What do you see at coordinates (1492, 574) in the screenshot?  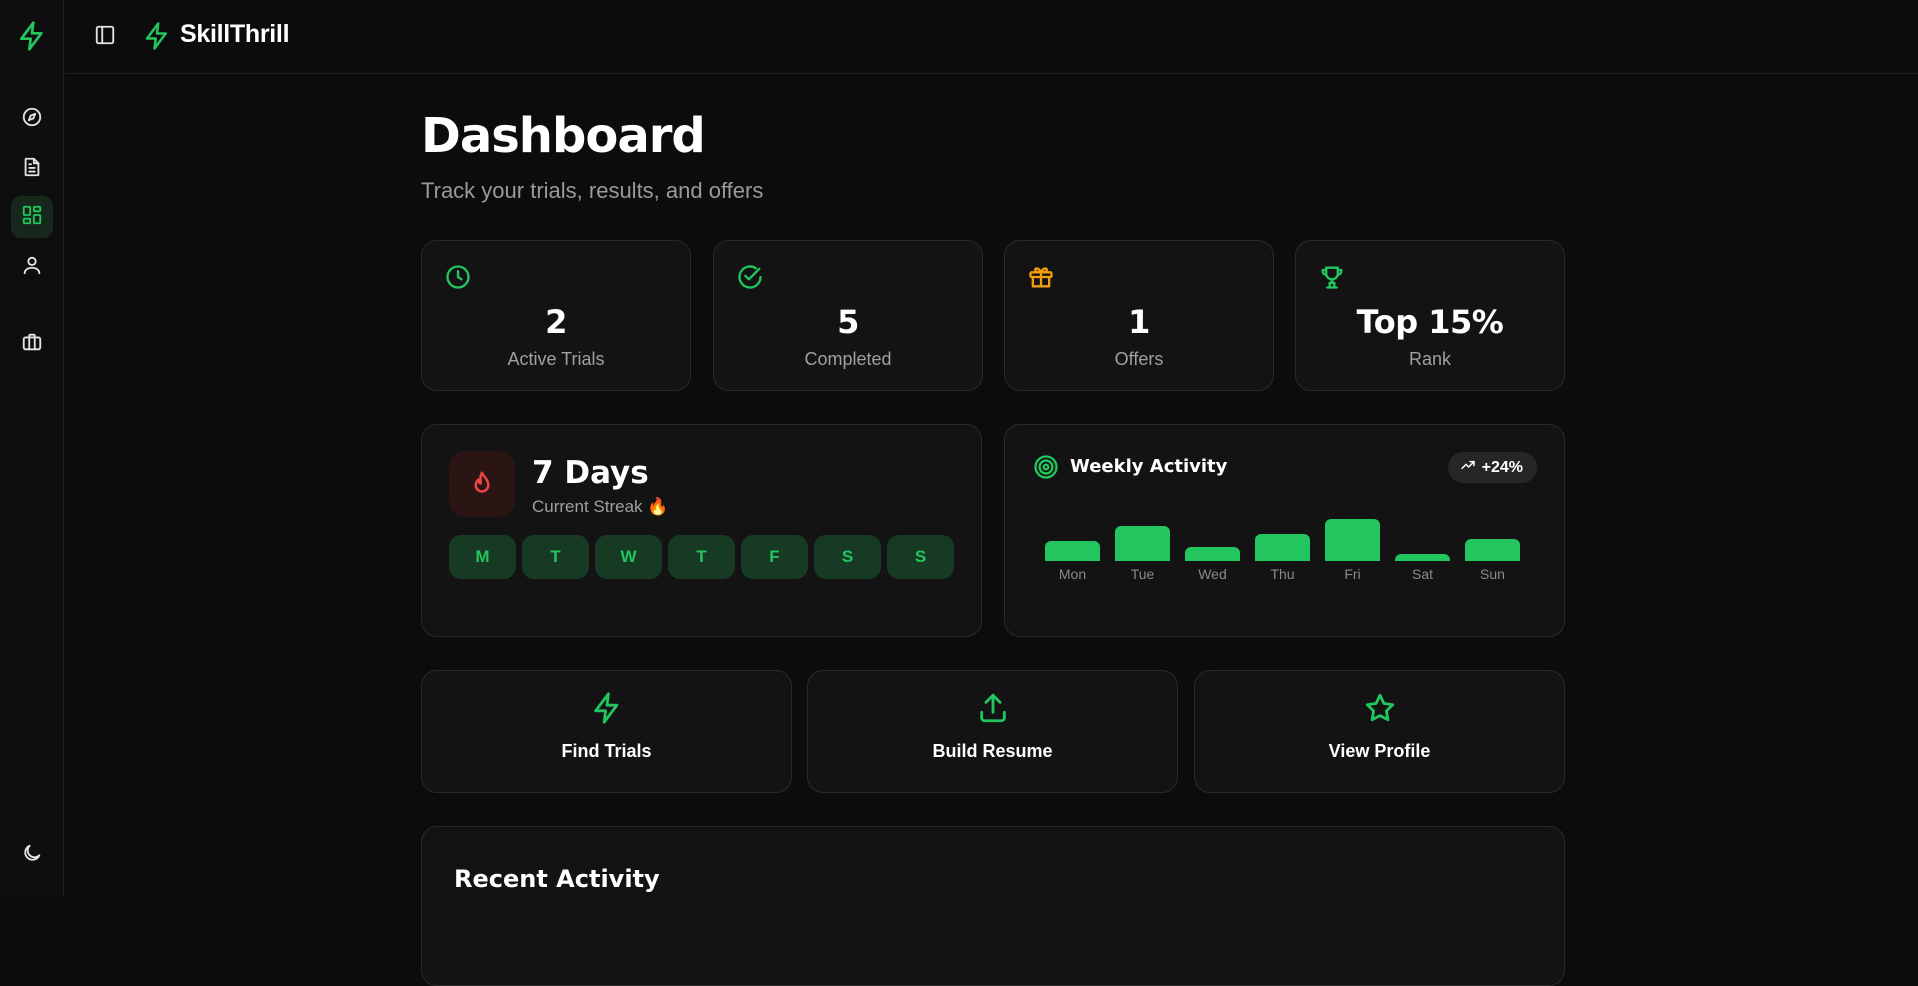 I see `activity-bar-label: Sun` at bounding box center [1492, 574].